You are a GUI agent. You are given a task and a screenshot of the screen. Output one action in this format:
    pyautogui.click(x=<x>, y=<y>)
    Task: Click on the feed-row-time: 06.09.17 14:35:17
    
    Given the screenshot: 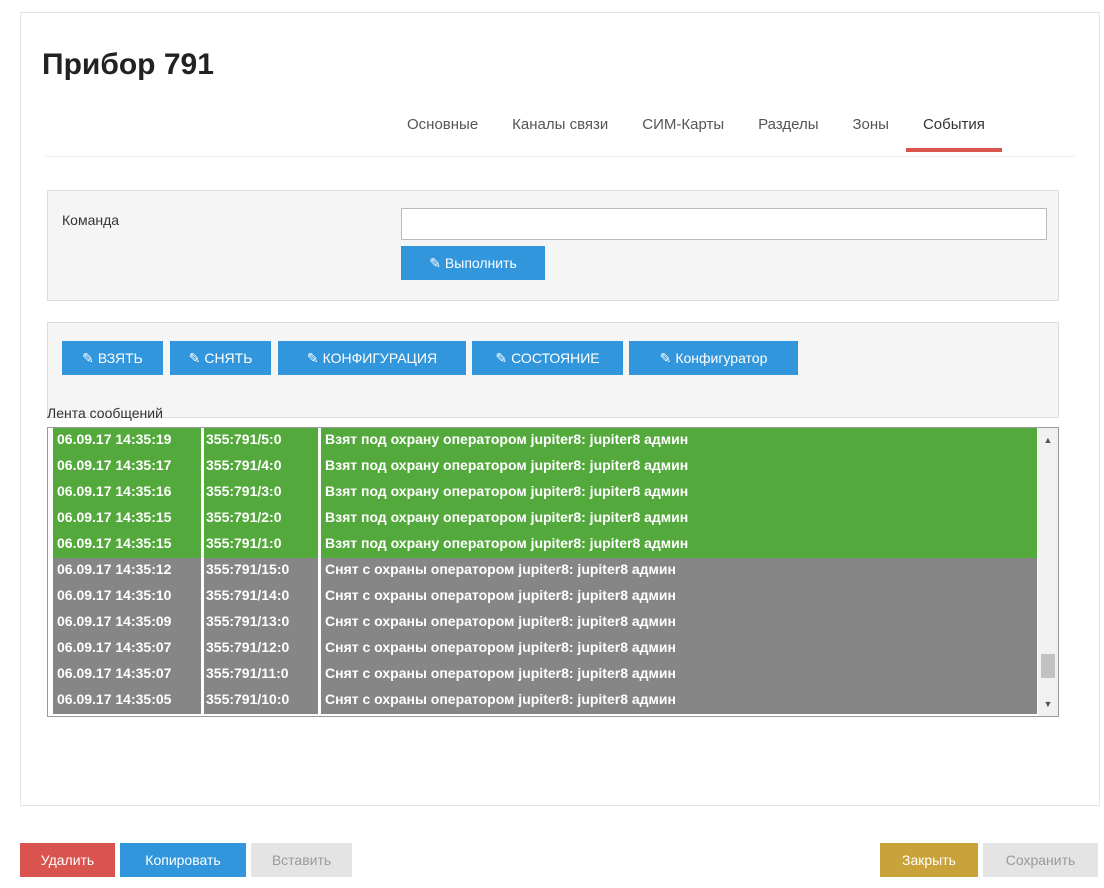 What is the action you would take?
    pyautogui.click(x=128, y=467)
    